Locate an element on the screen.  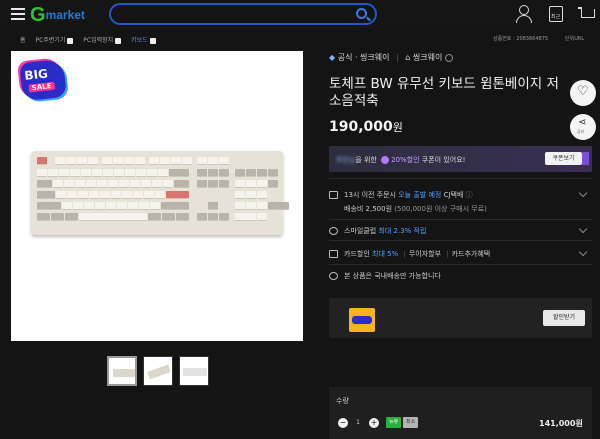
quantity-input: 1 is located at coordinates (358, 423).